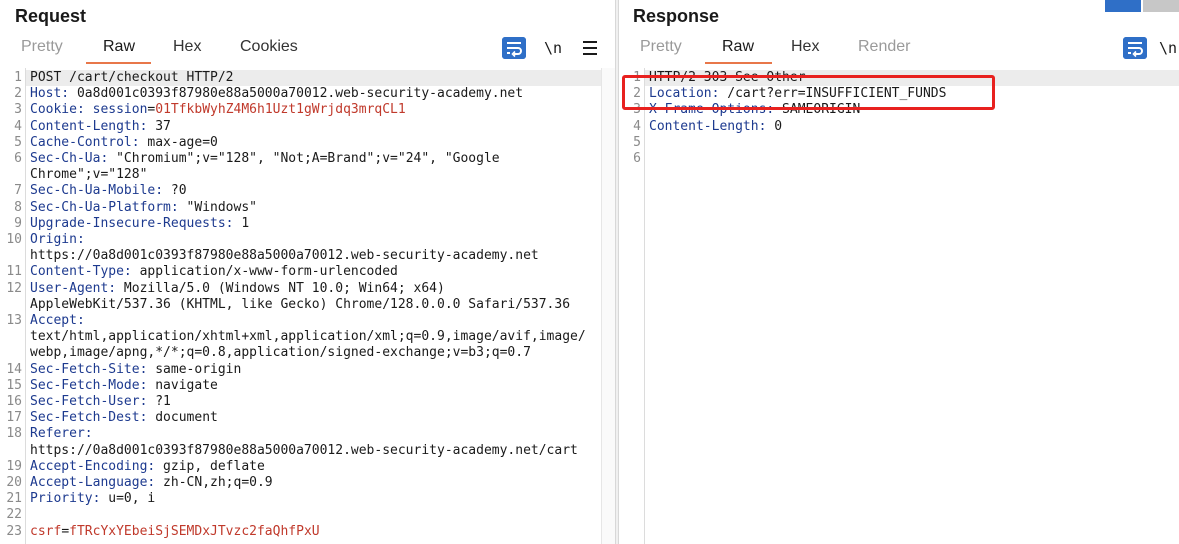  I want to click on header-key: Sec-Fetch-Mode:, so click(89, 385).